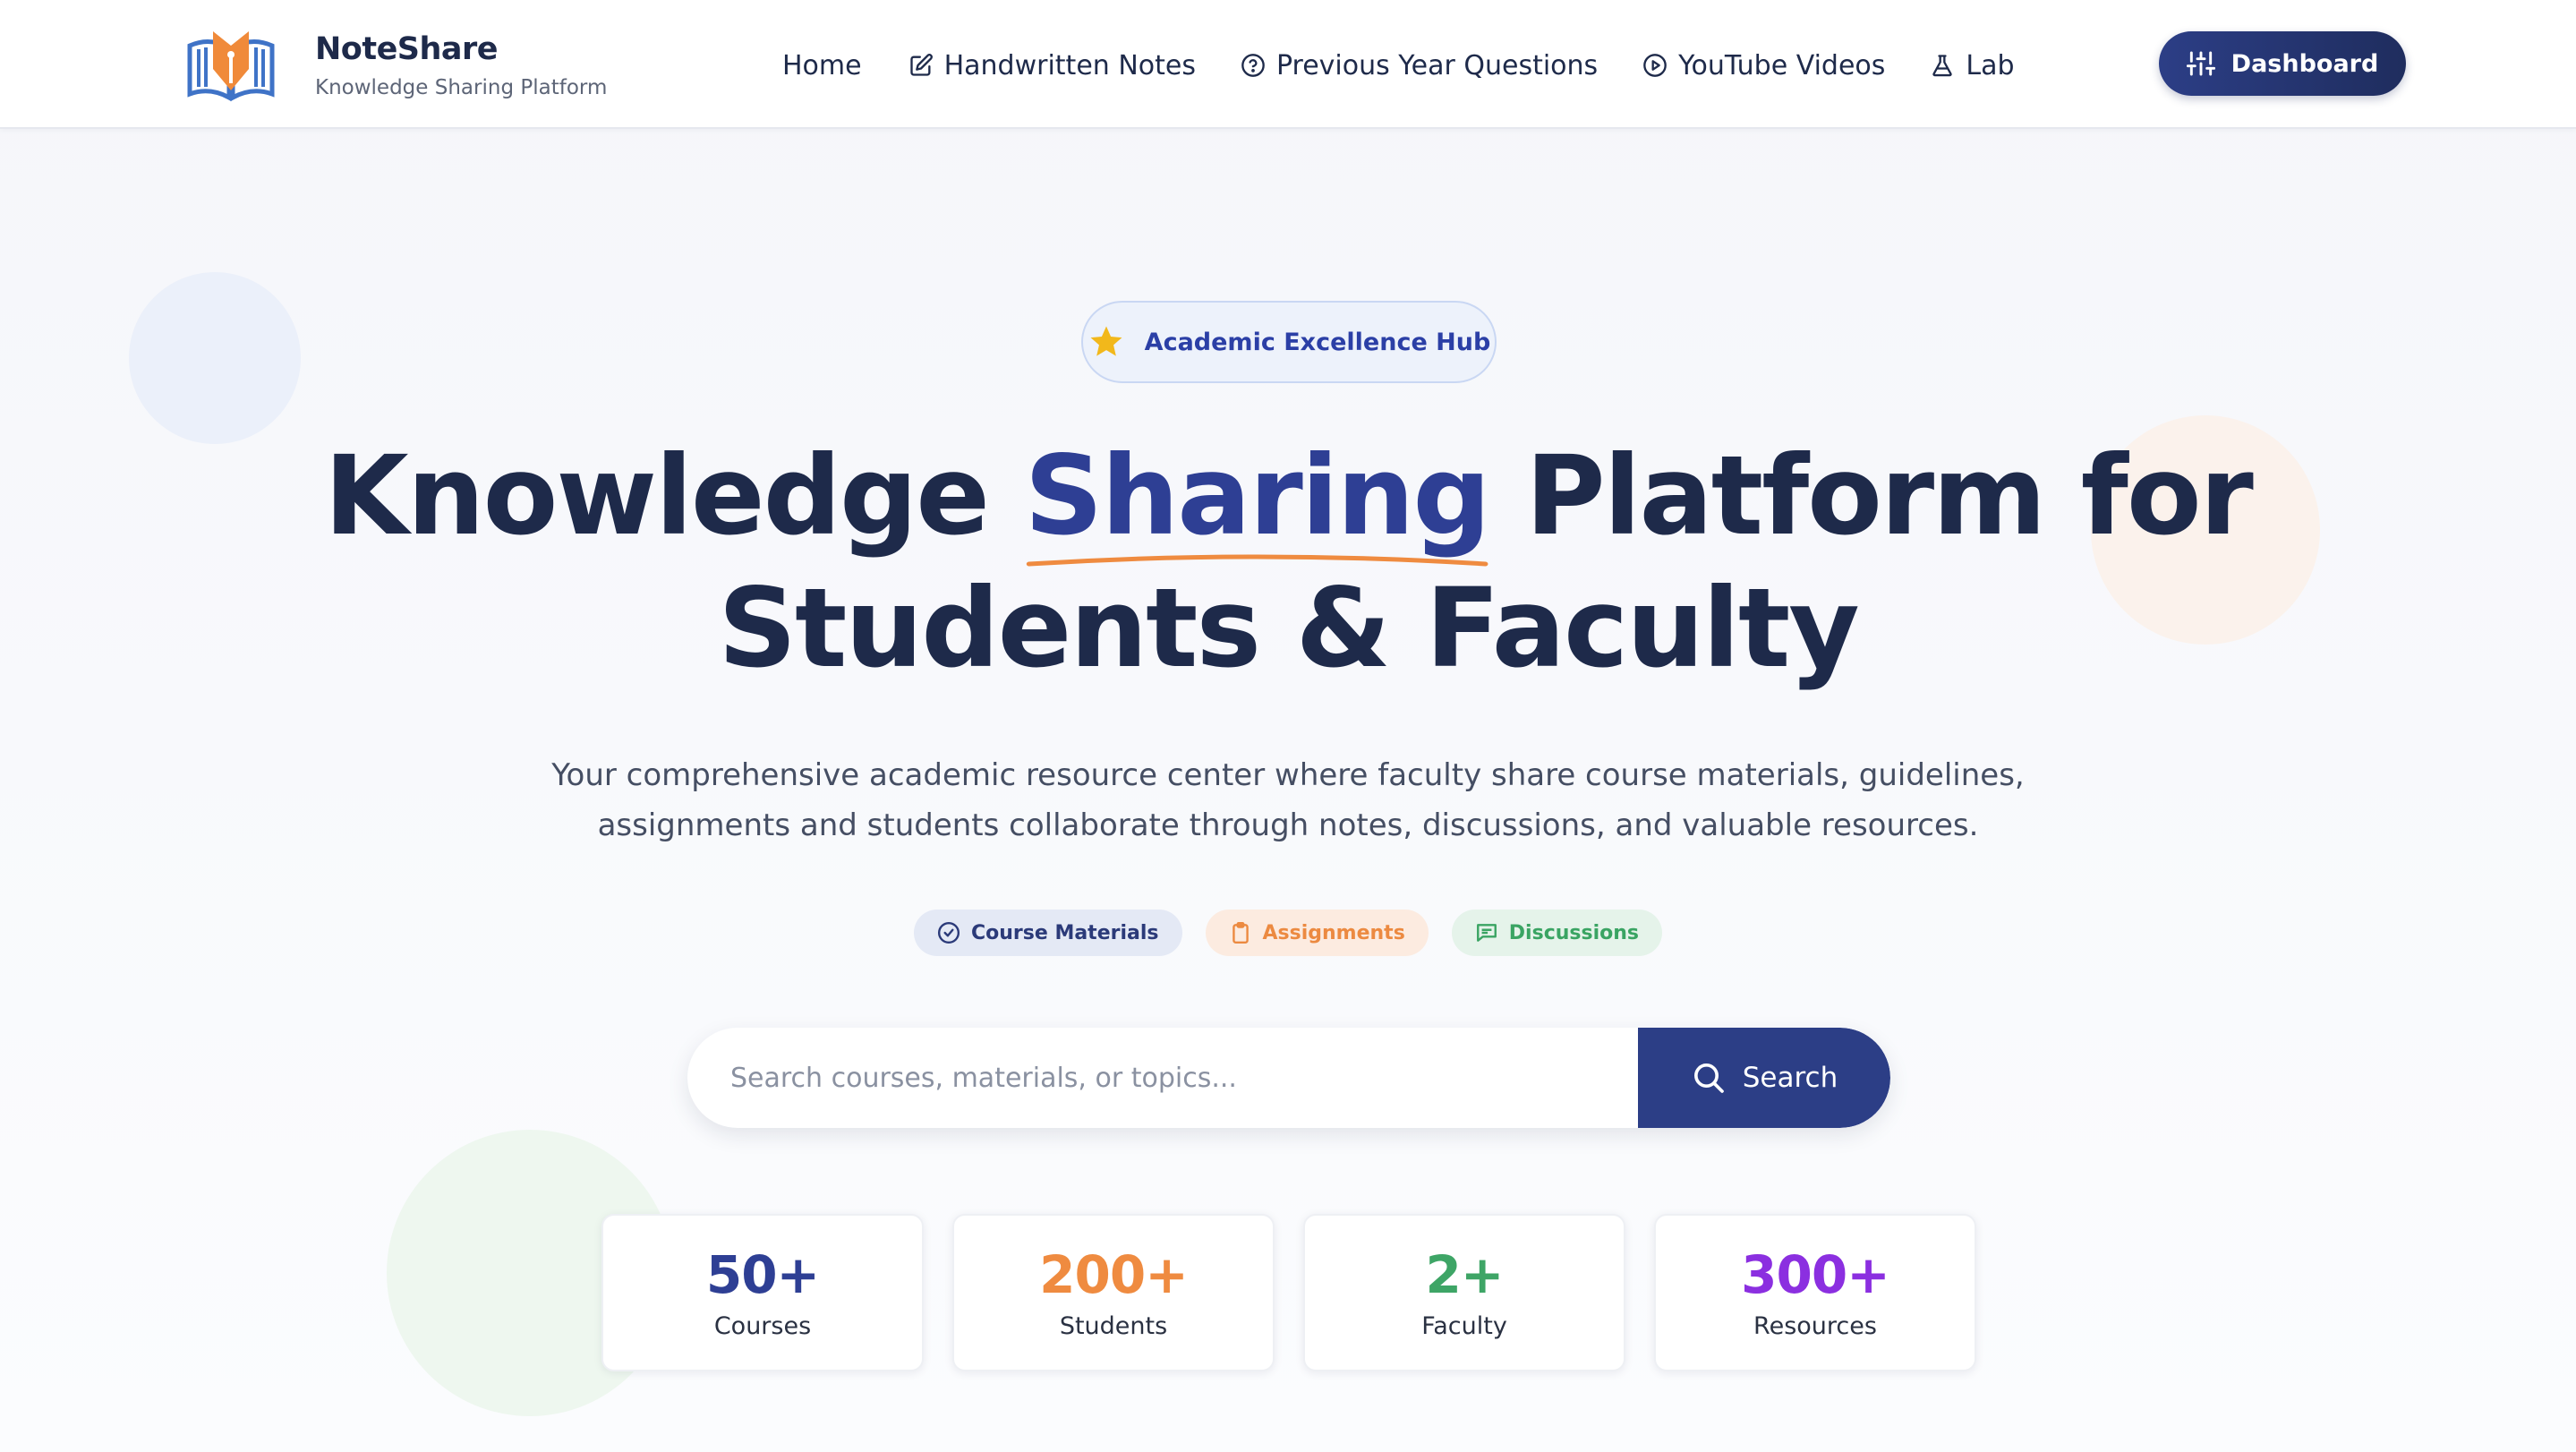 The image size is (2576, 1452). Describe the element at coordinates (1114, 1274) in the screenshot. I see `stat-value: 200+` at that location.